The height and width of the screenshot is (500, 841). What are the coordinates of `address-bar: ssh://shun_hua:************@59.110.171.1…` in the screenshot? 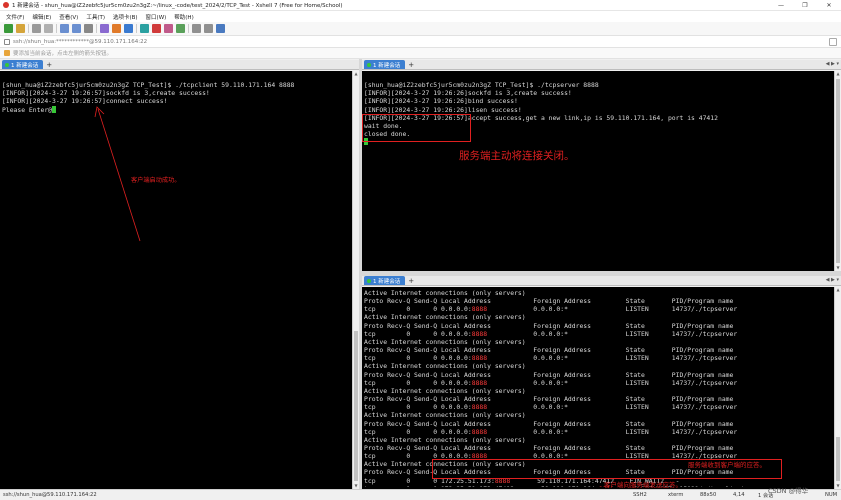 It's located at (420, 42).